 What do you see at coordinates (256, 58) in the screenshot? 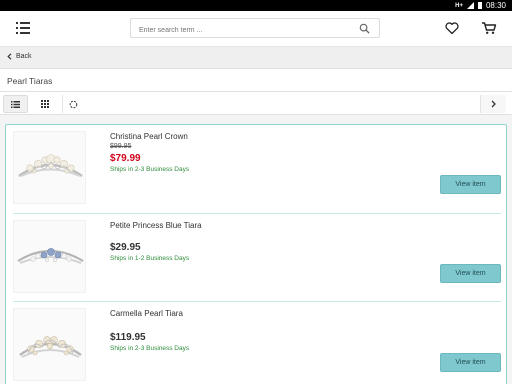
I see `back-bar: Back` at bounding box center [256, 58].